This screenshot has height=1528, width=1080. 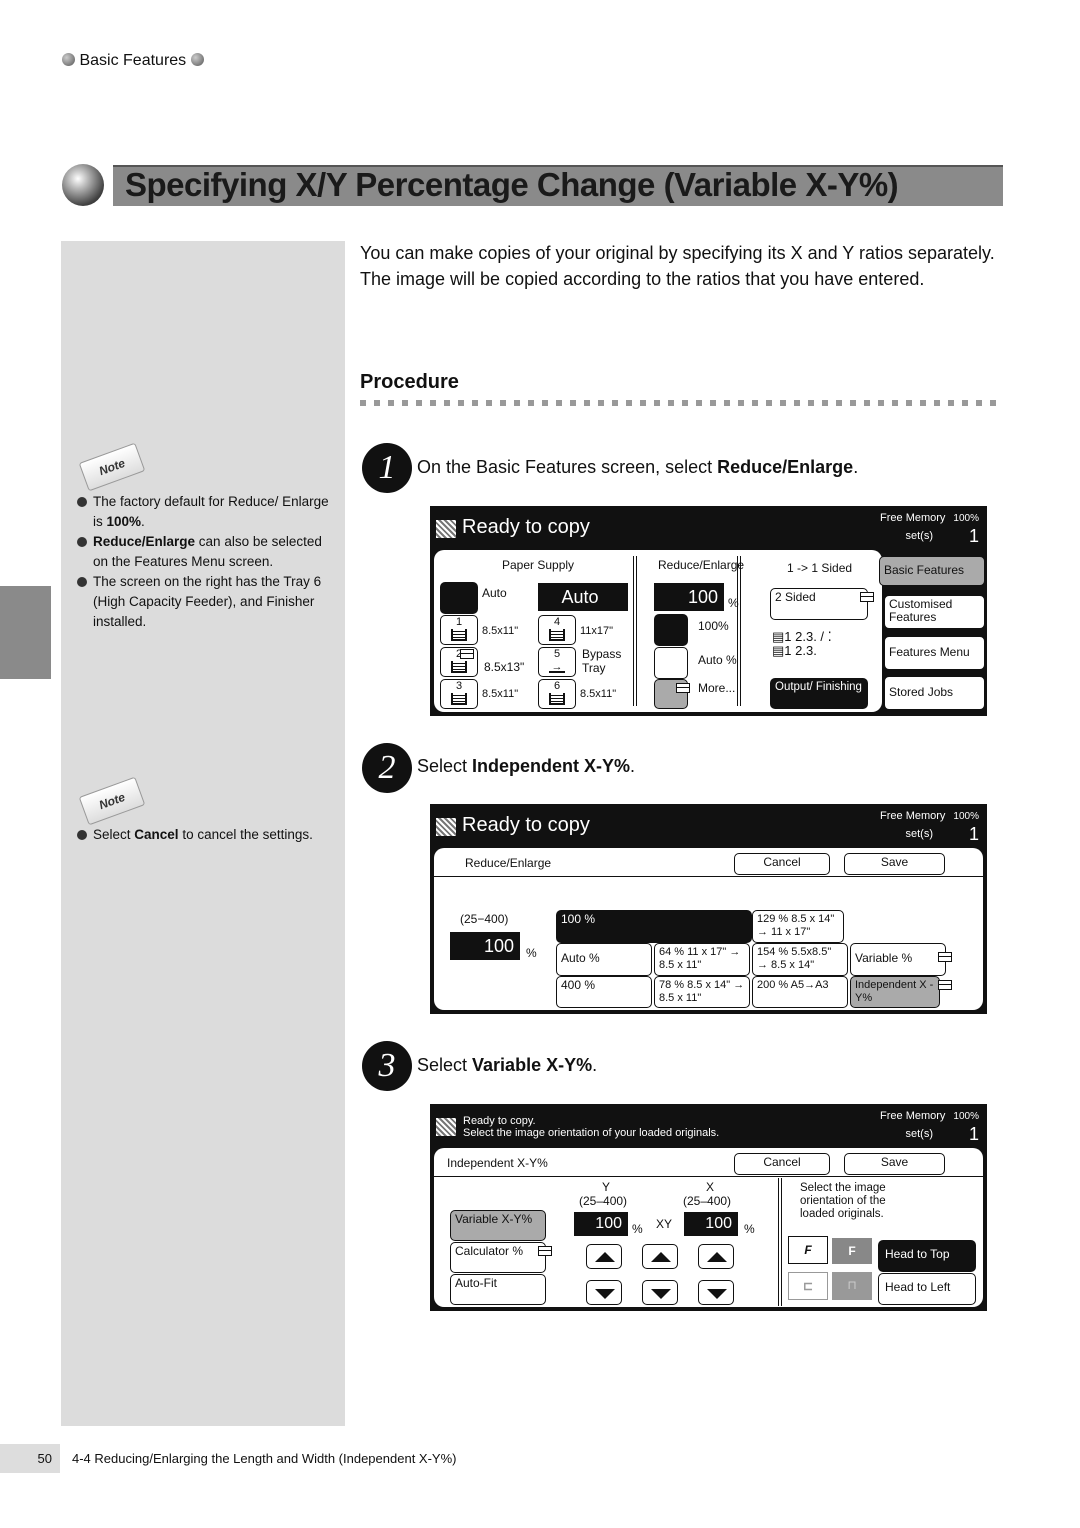 I want to click on x-up-arrow-button, so click(x=716, y=1256).